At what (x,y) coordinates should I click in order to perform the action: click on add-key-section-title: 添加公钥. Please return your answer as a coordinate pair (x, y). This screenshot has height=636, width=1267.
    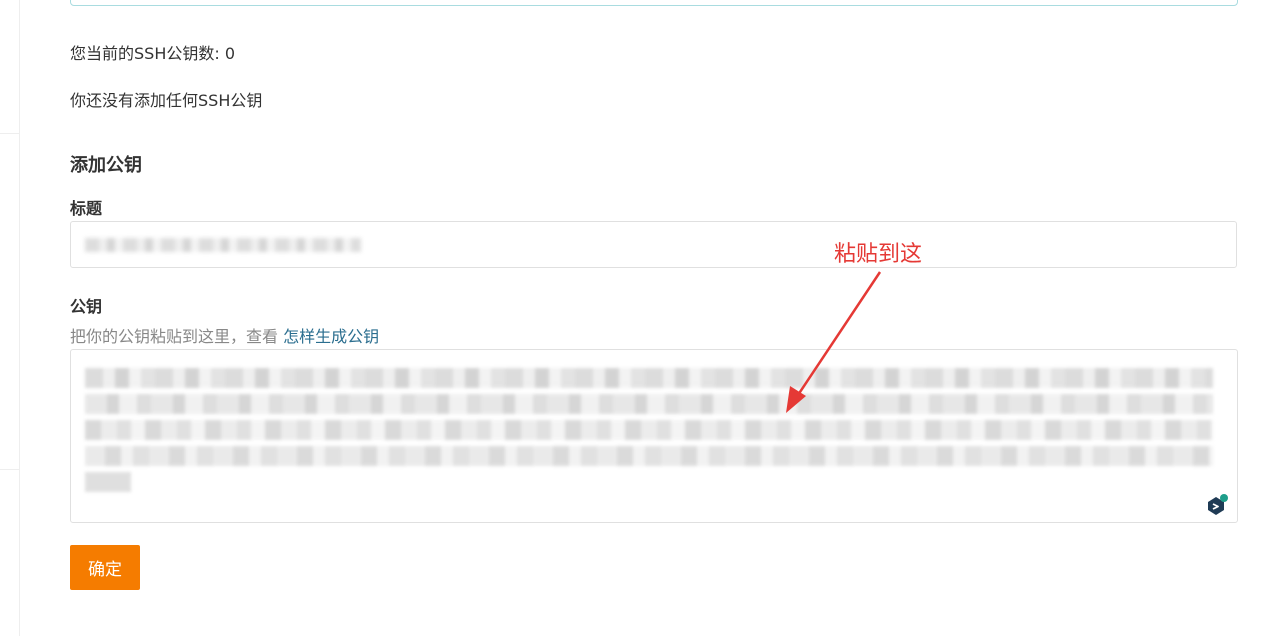
    Looking at the image, I should click on (106, 165).